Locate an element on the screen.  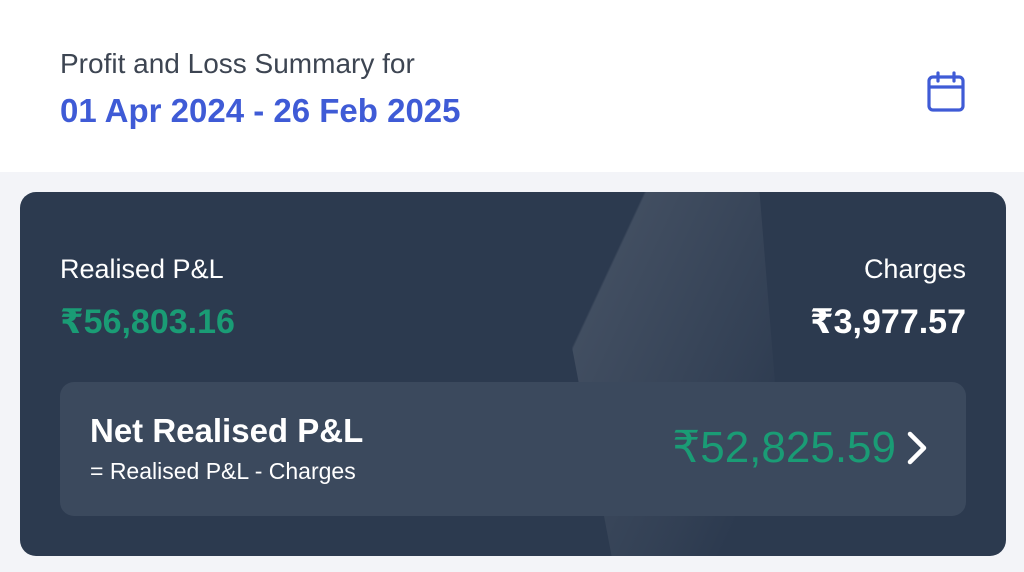
header-subtitle: Profit and Loss Summary for is located at coordinates (237, 63).